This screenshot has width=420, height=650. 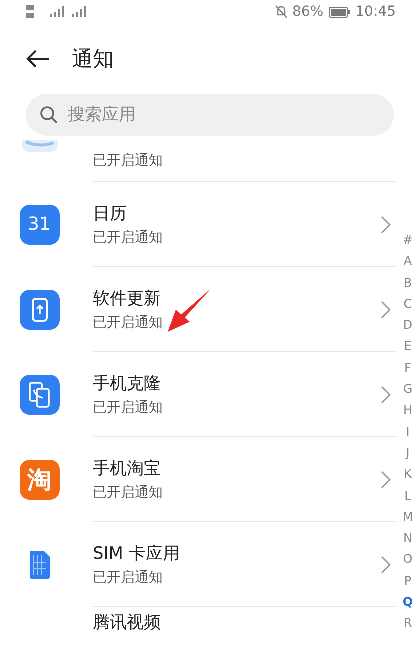 What do you see at coordinates (198, 479) in the screenshot?
I see `app-row: 淘 手机淘宝 已开启通知` at bounding box center [198, 479].